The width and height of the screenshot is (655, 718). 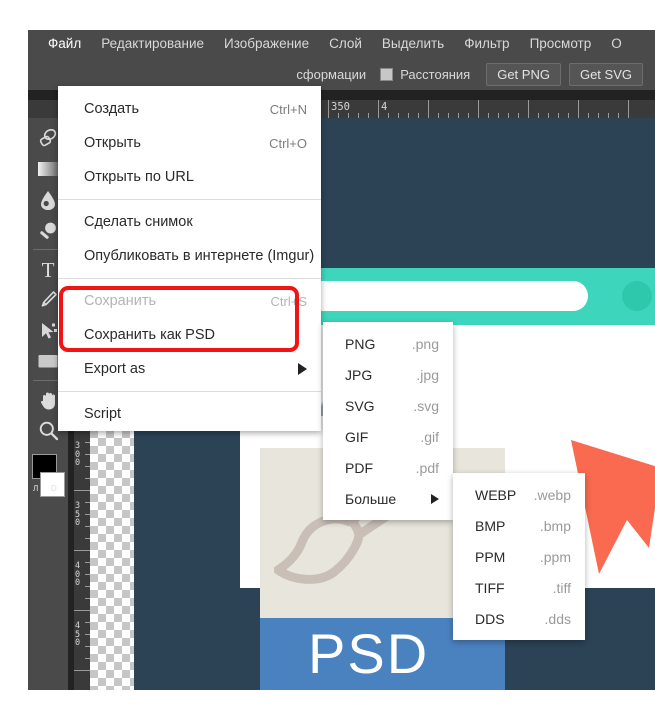 I want to click on format-extension: .ppm, so click(x=555, y=556).